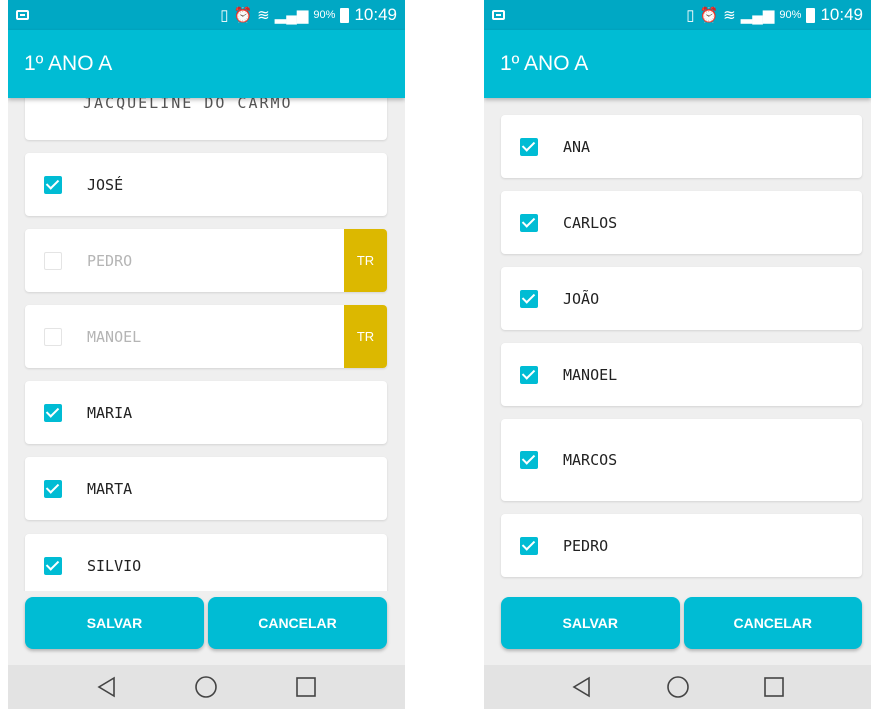  What do you see at coordinates (206, 412) in the screenshot?
I see `list-item: MARIA` at bounding box center [206, 412].